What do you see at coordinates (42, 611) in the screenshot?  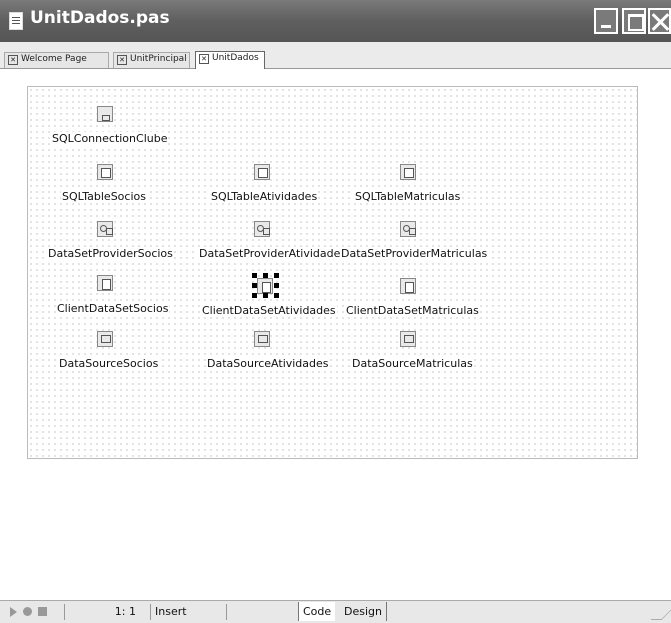 I see `stop-icon` at bounding box center [42, 611].